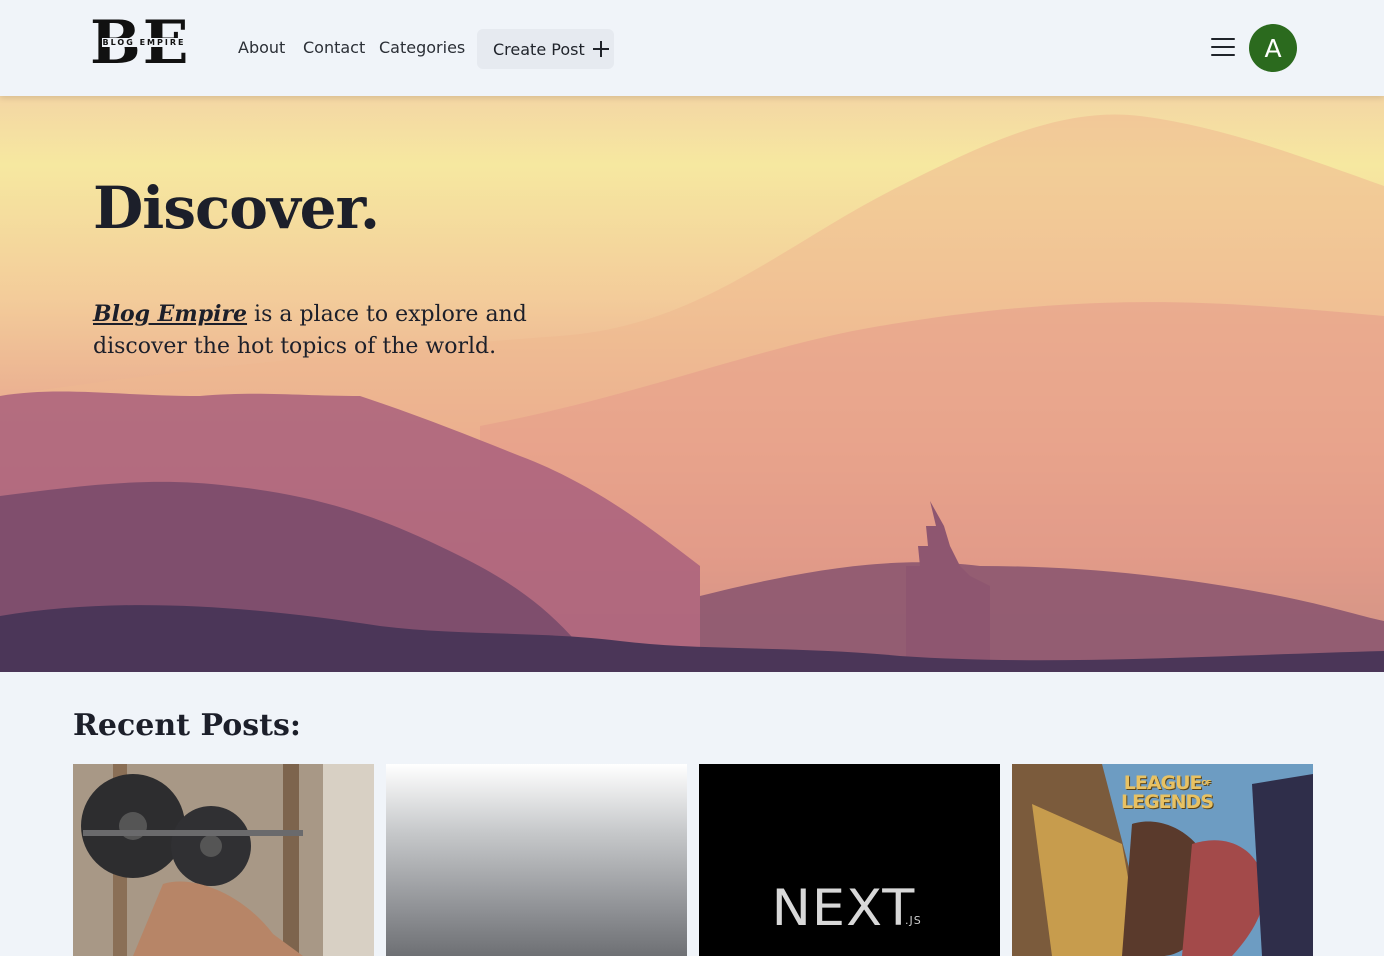 This screenshot has height=956, width=1384. I want to click on post-card-nextjs: NEXT .JS, so click(849, 860).